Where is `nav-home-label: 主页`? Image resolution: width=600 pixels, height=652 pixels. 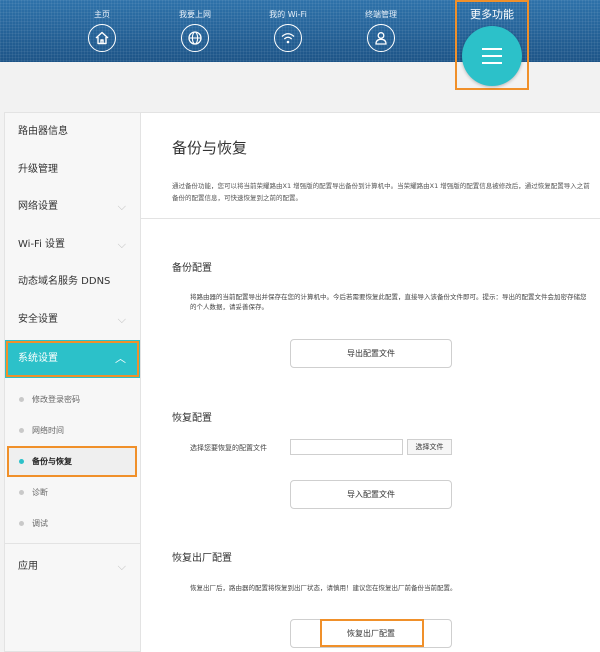
nav-home-label: 主页 is located at coordinates (102, 14).